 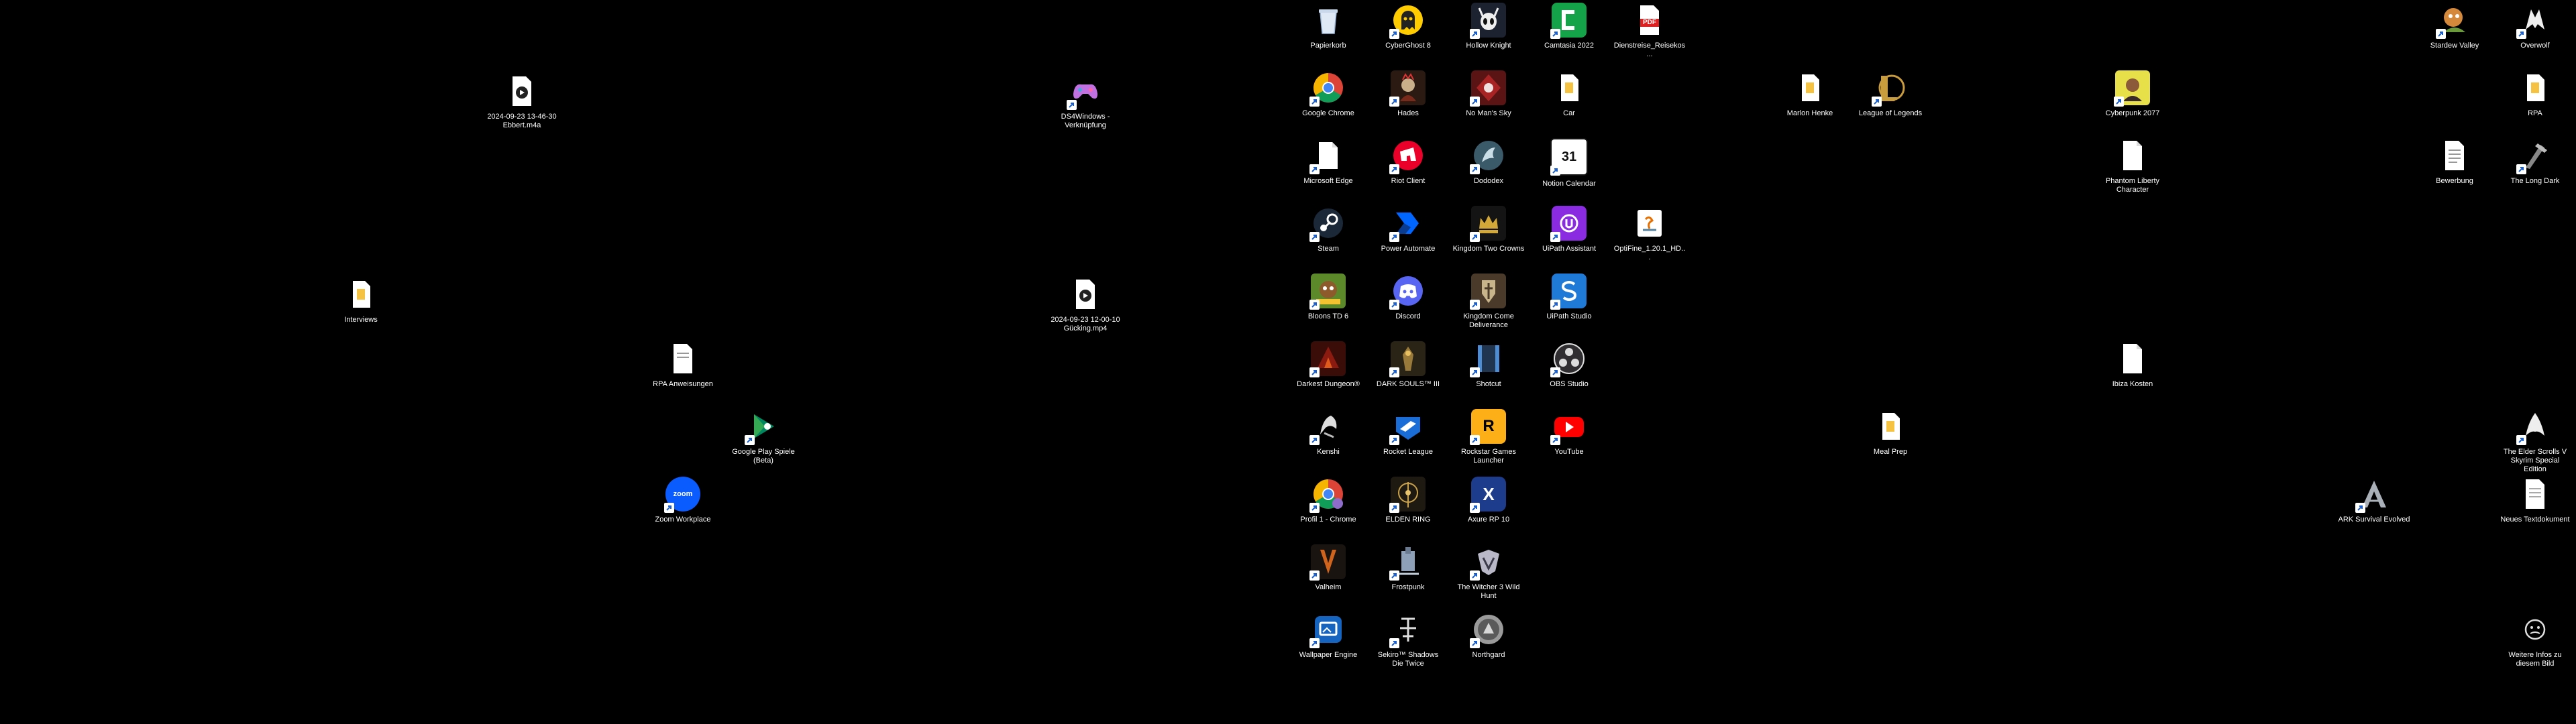 What do you see at coordinates (1569, 452) in the screenshot?
I see `icon-label: YouTube` at bounding box center [1569, 452].